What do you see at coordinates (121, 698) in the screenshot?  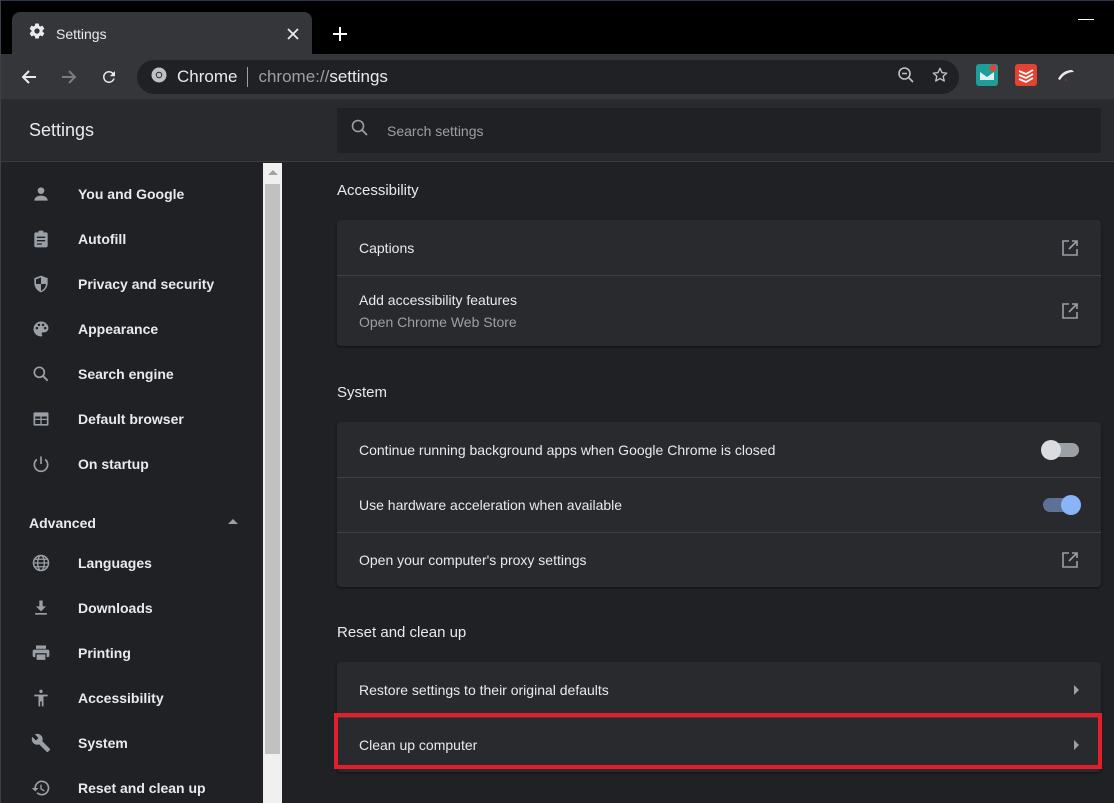 I see `sidebar-item-label: Accessibility` at bounding box center [121, 698].